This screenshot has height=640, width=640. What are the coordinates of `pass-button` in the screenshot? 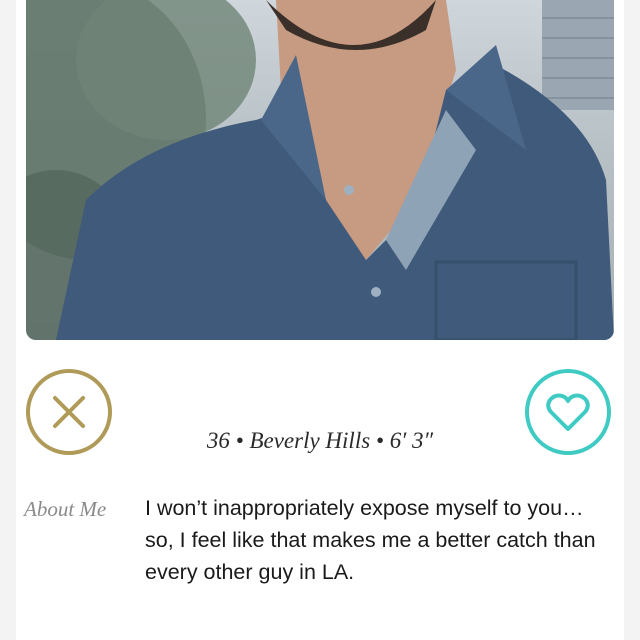 It's located at (69, 412).